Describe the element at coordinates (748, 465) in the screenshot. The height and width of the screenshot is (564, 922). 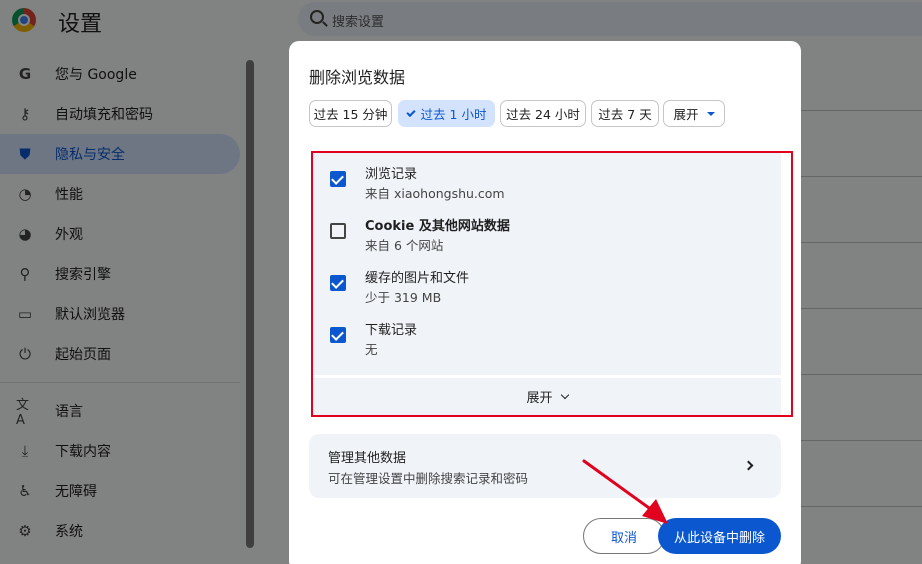
I see `chevron-right-icon` at that location.